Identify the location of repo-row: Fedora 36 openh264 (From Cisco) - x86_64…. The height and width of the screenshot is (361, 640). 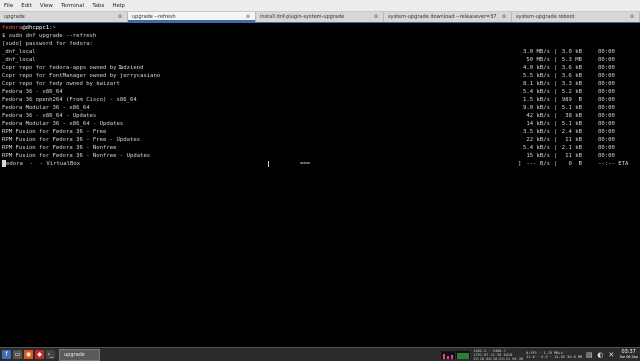
(320, 100).